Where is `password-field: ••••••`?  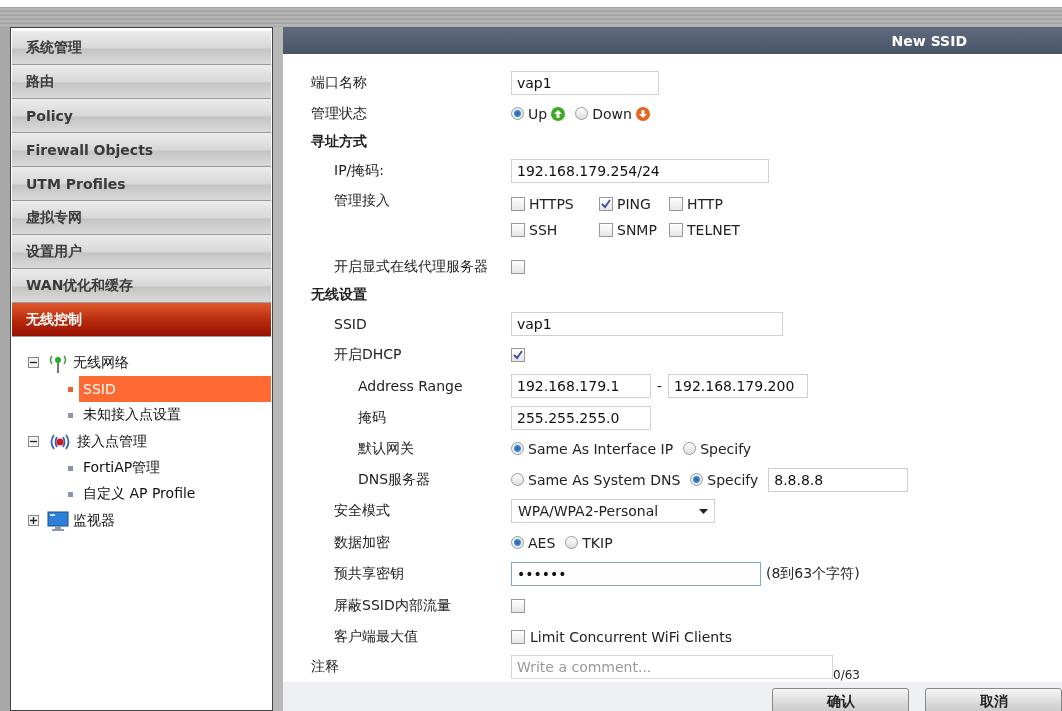
password-field: •••••• is located at coordinates (636, 574).